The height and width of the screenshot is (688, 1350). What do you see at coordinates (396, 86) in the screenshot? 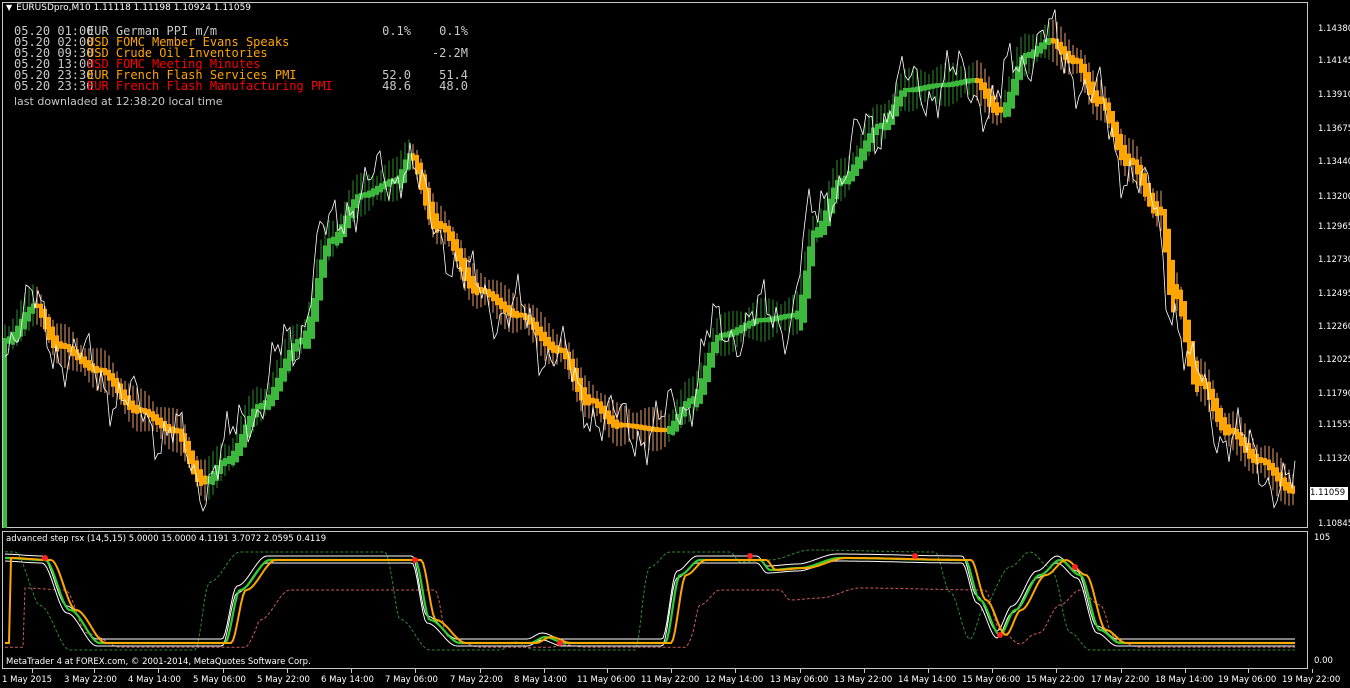
I see `news-actual: 48.6` at bounding box center [396, 86].